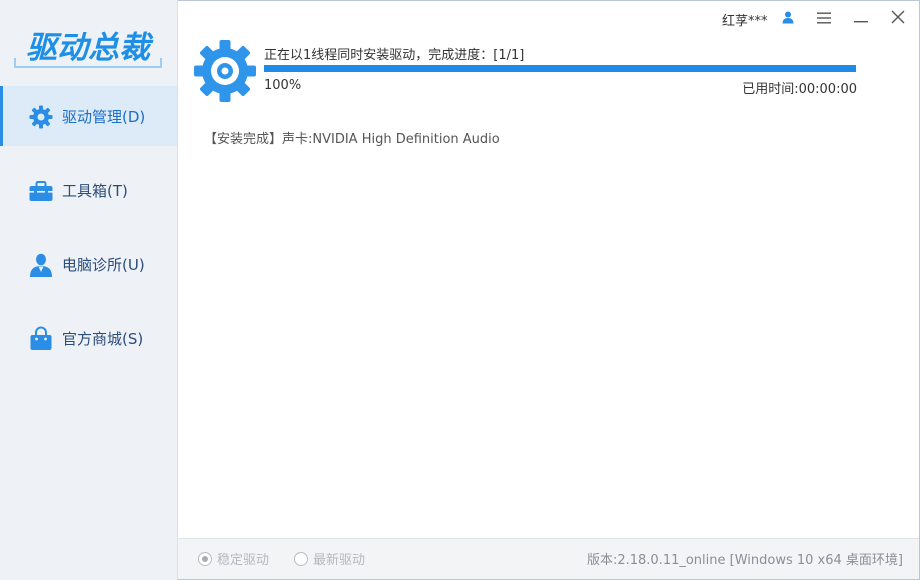 The height and width of the screenshot is (580, 920). Describe the element at coordinates (41, 265) in the screenshot. I see `doctor-icon` at that location.